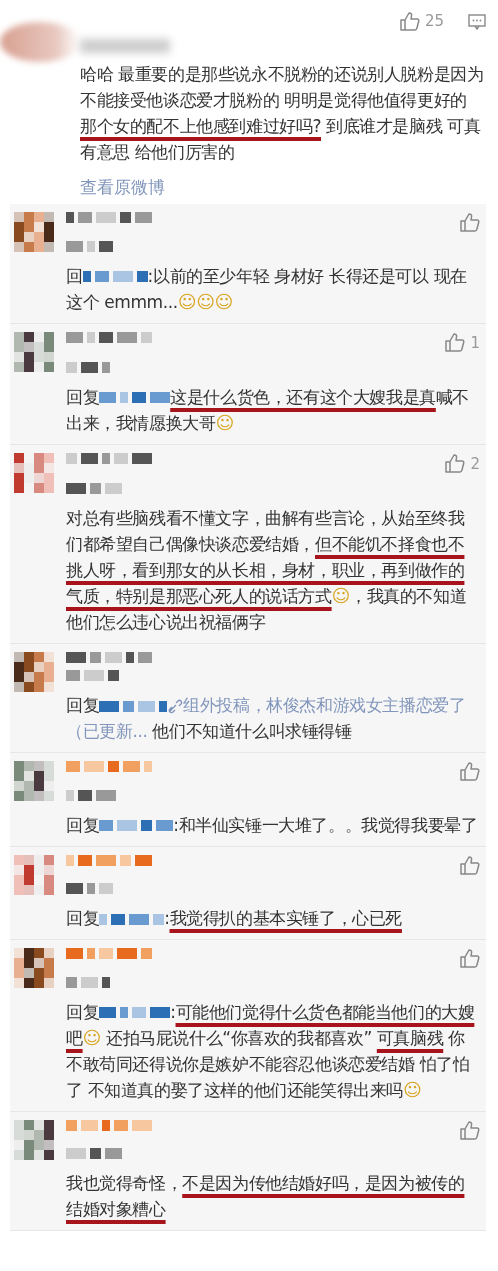 This screenshot has height=1271, width=498. I want to click on link-icon, so click(175, 706).